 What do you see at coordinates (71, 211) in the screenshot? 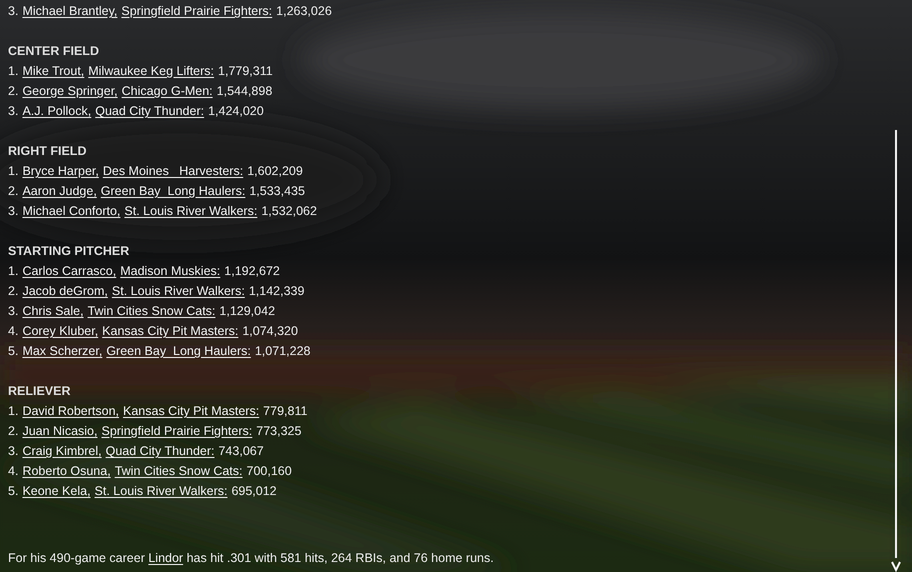
I see `player-link: Michael Conforto,` at bounding box center [71, 211].